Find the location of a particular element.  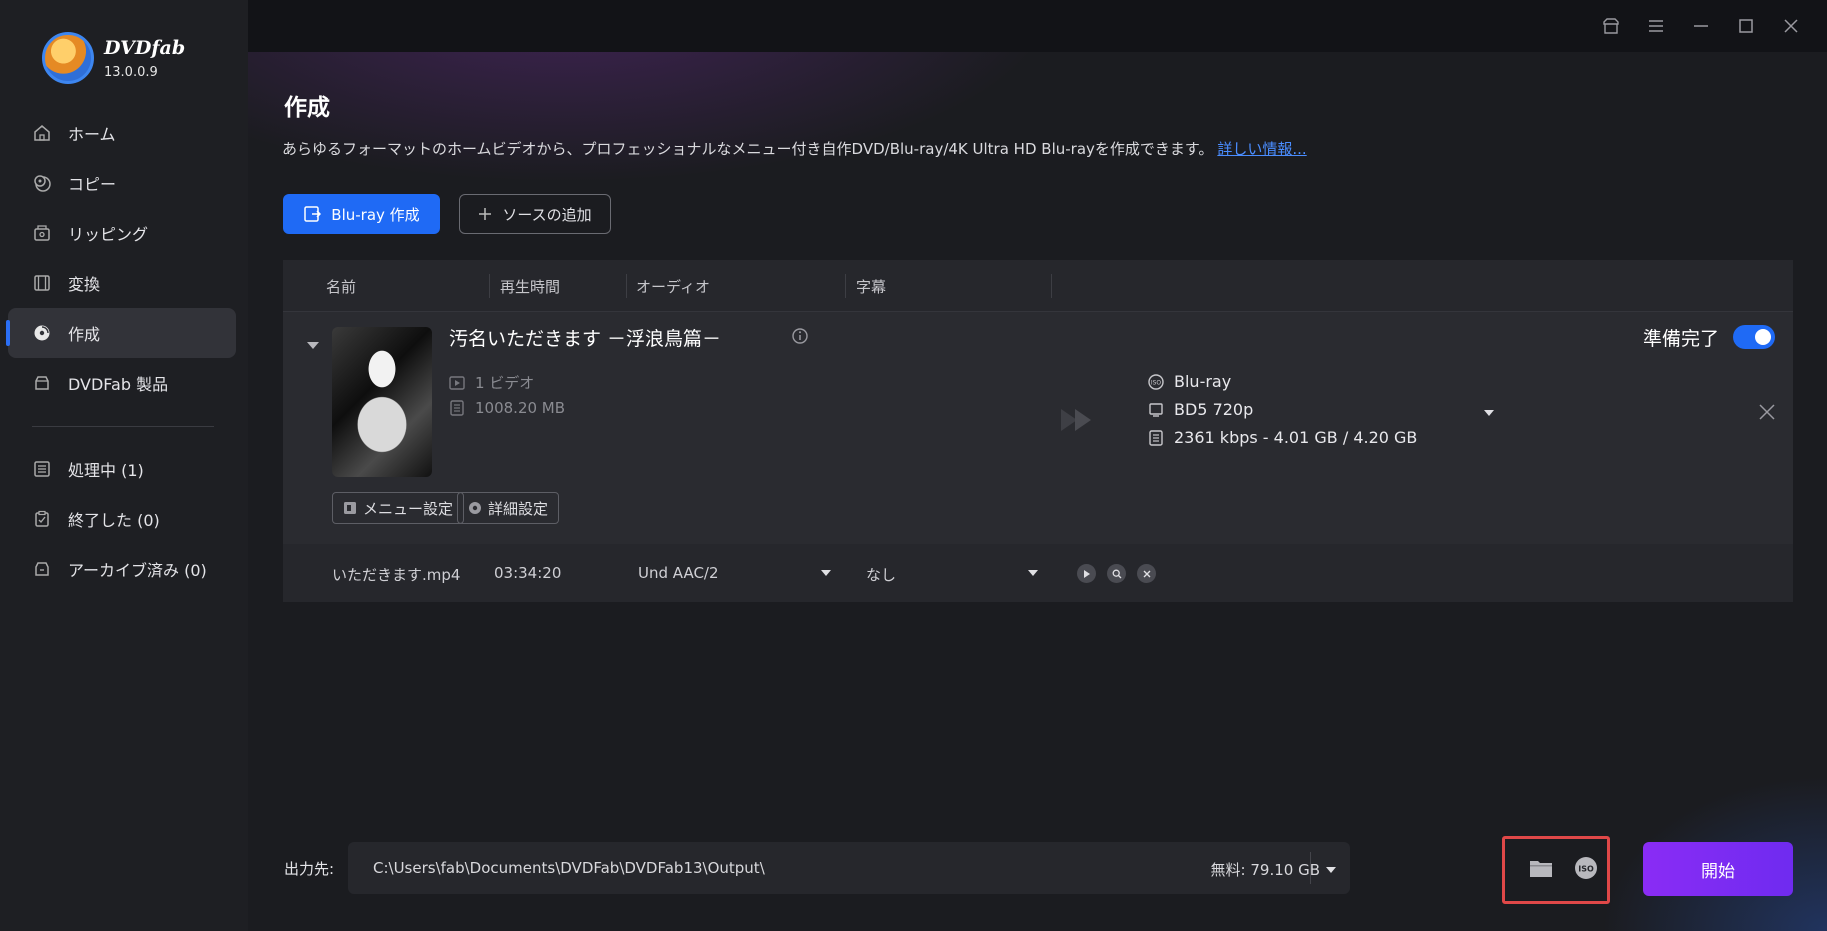

audio-dropdown-icon is located at coordinates (826, 573).